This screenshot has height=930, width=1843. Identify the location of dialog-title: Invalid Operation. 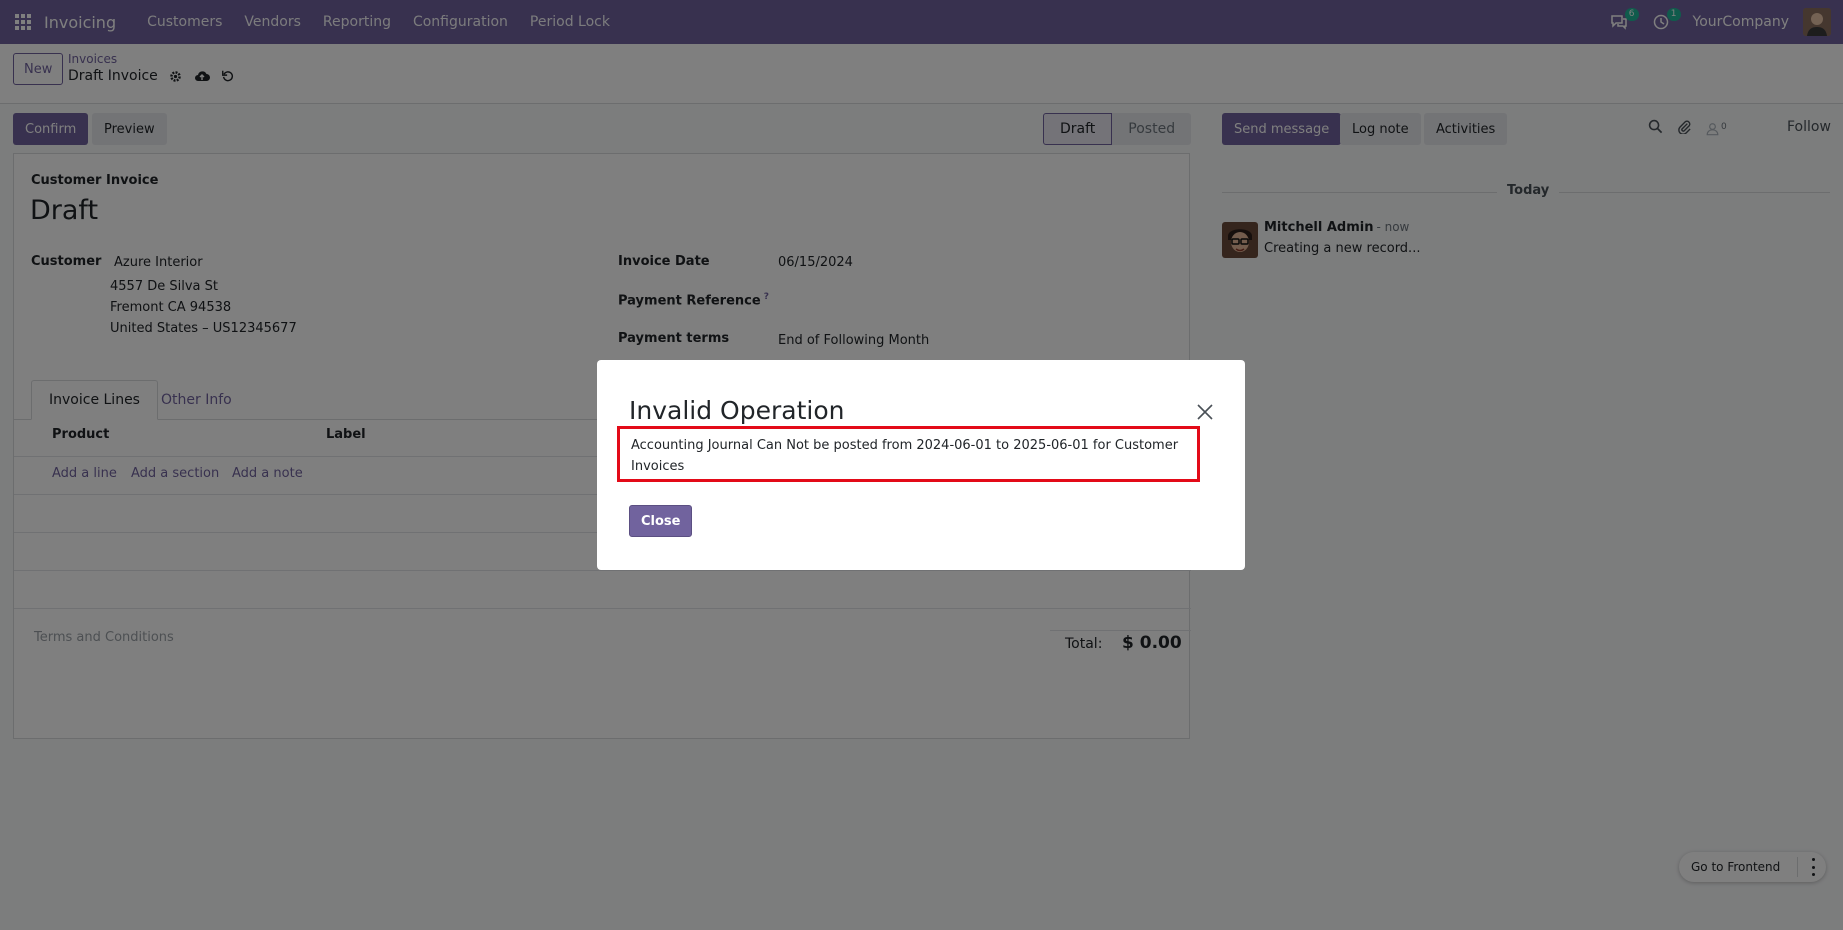
(737, 410).